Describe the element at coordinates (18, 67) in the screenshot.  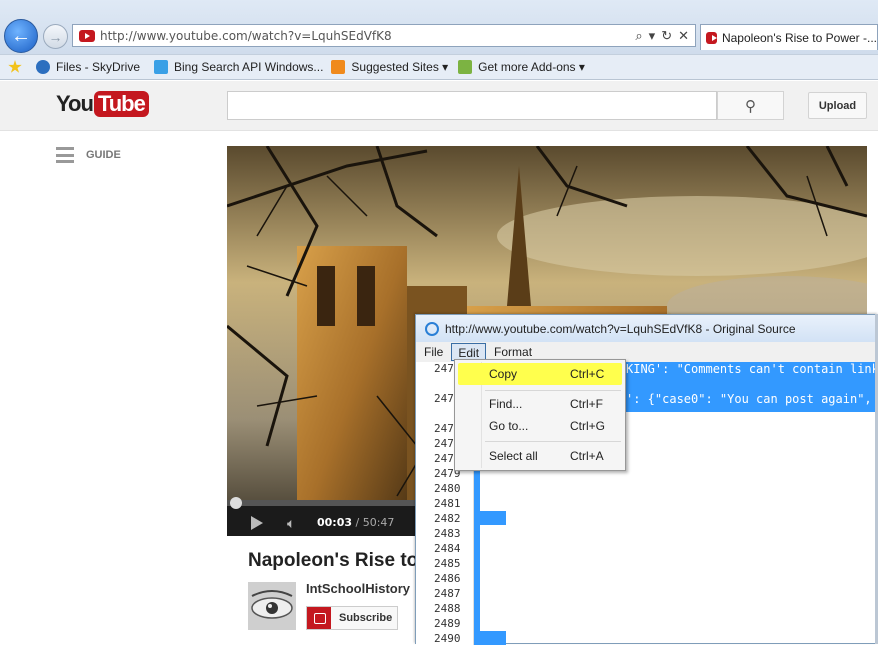
I see `favorites-star-icon` at that location.